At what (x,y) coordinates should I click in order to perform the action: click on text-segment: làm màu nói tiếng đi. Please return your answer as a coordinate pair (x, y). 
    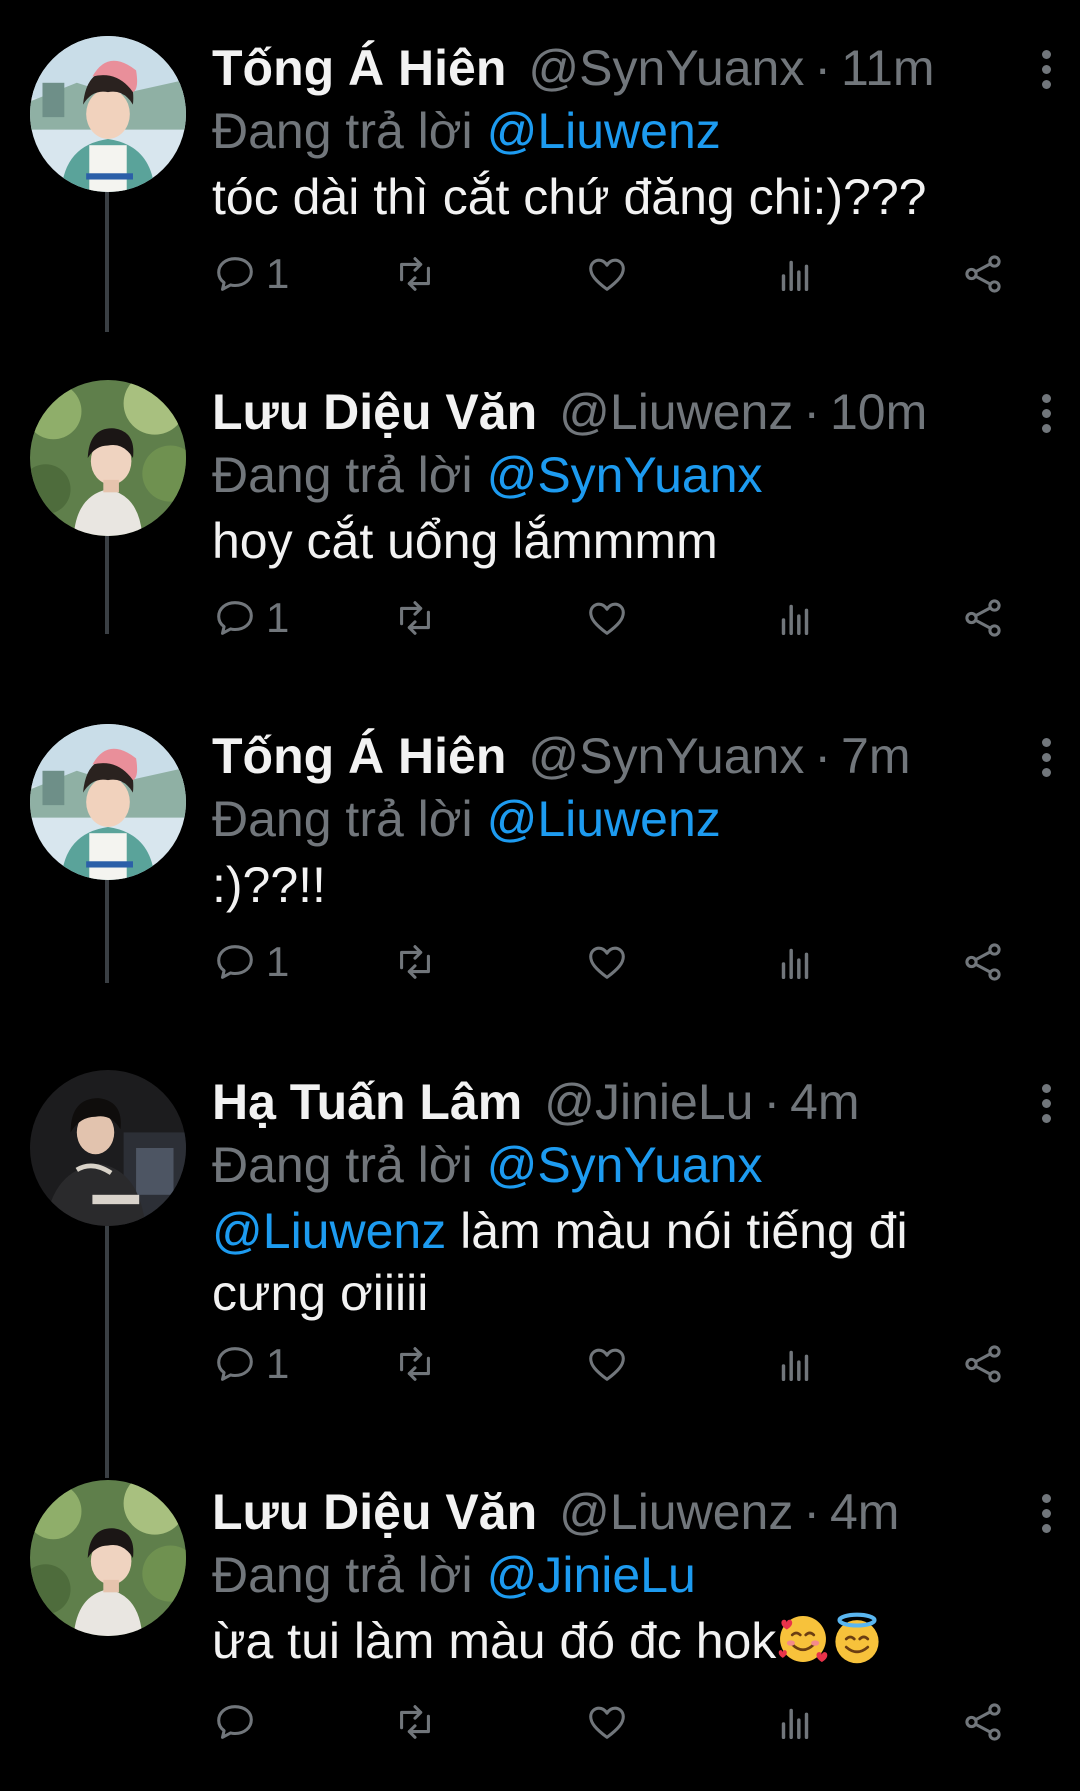
    Looking at the image, I should click on (677, 1231).